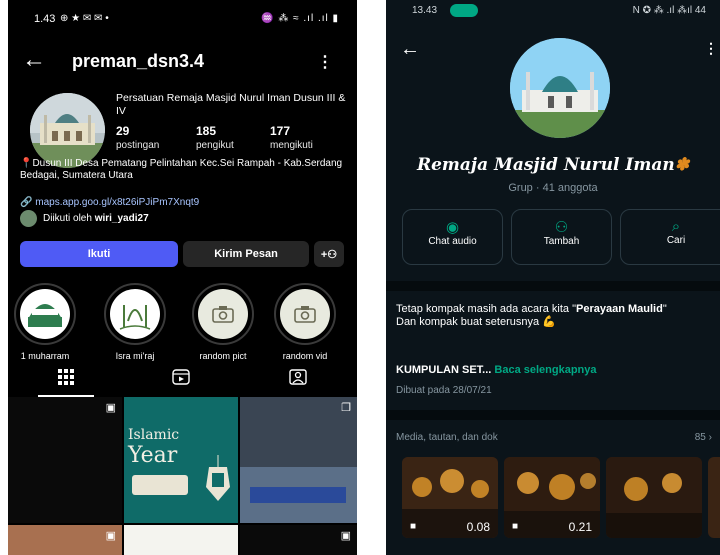  What do you see at coordinates (710, 437) in the screenshot?
I see `chevron-right-icon: ›` at bounding box center [710, 437].